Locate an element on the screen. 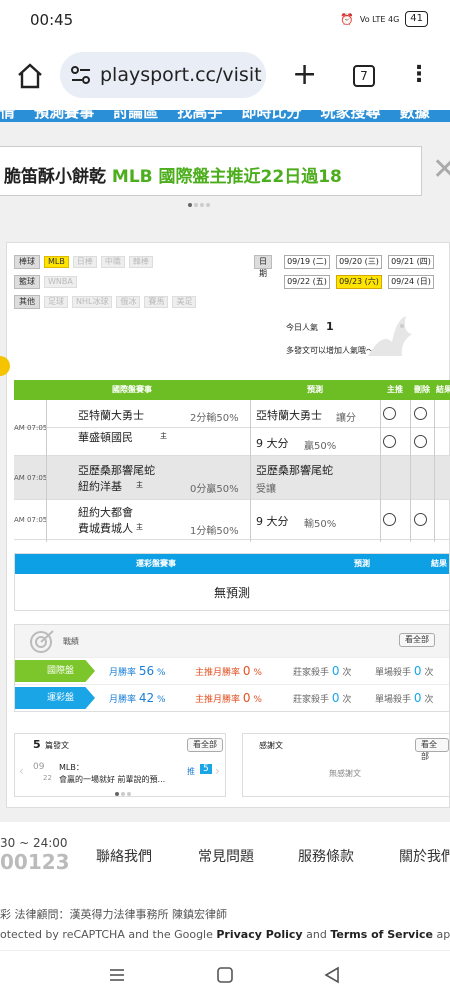 Image resolution: width=450 pixels, height=1000 pixels. post-month: 09 is located at coordinates (39, 767).